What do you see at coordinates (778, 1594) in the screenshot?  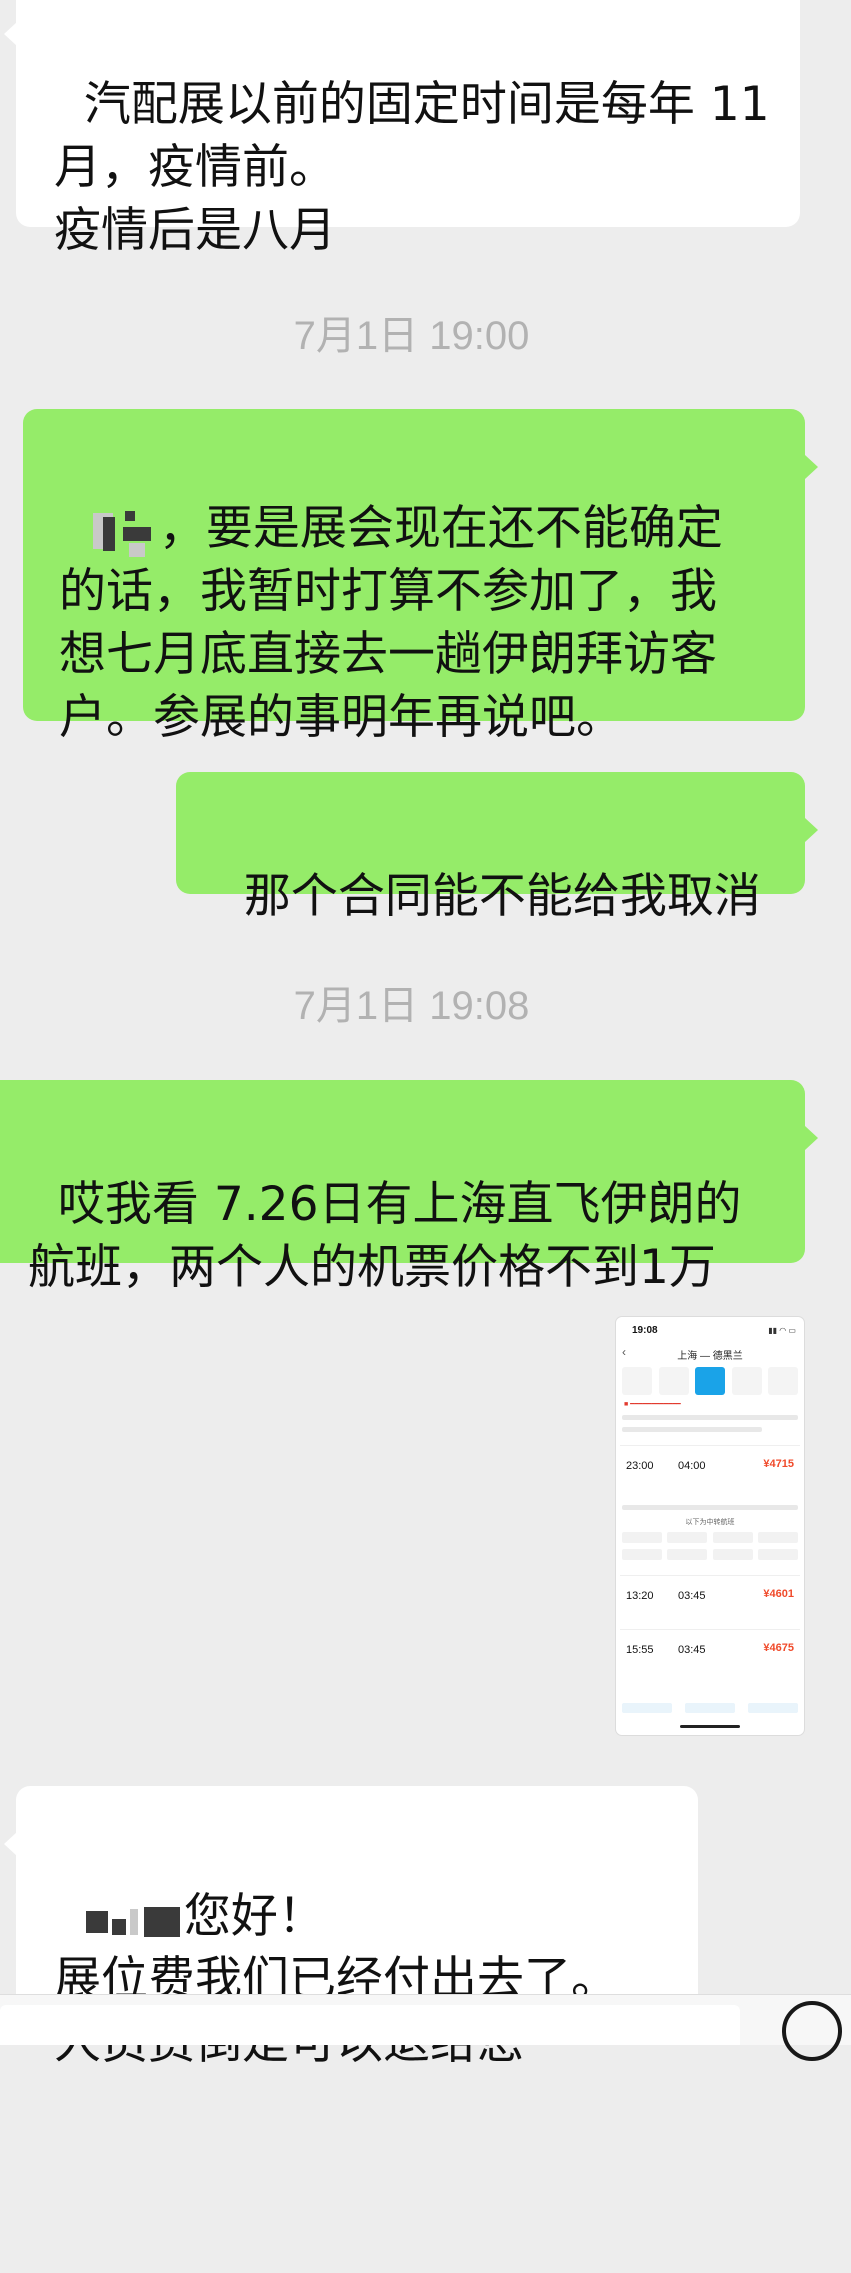 I see `flight-price: ¥4601` at bounding box center [778, 1594].